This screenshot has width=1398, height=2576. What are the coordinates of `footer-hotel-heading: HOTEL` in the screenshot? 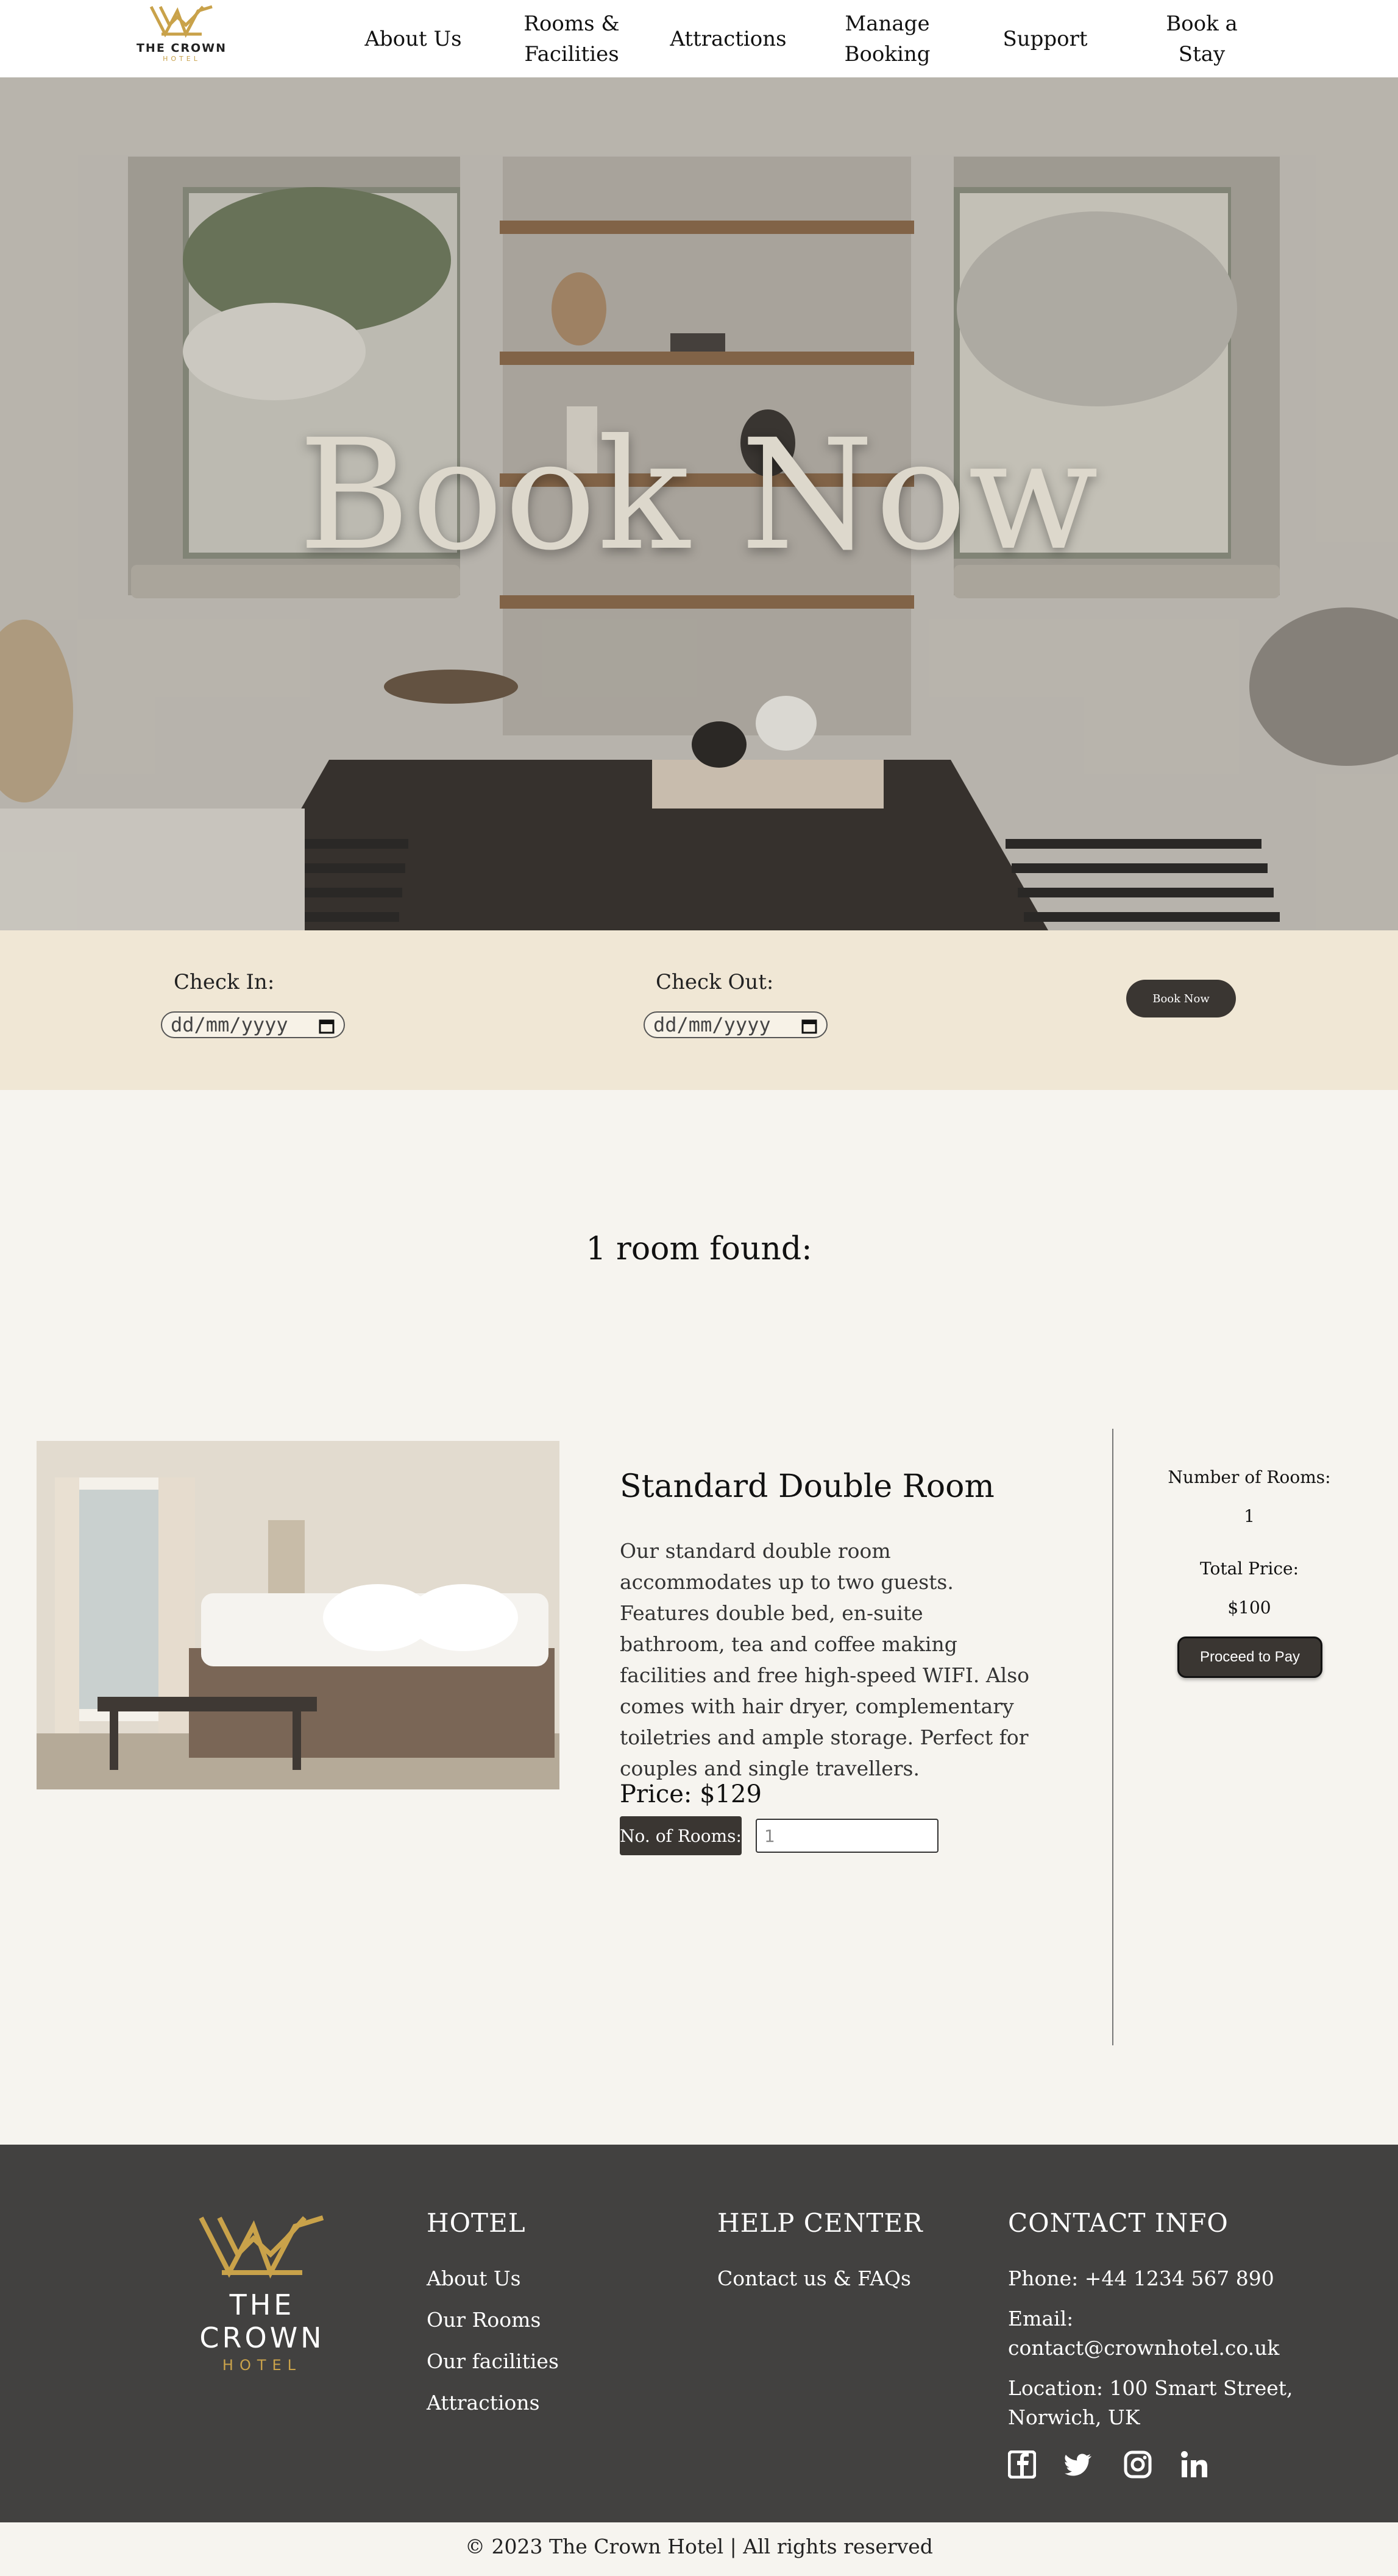 It's located at (476, 2223).